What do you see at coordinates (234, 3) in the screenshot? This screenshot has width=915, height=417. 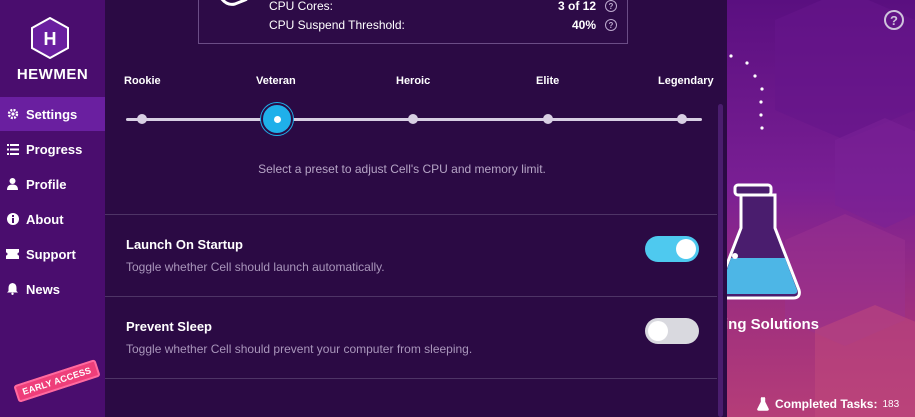 I see `hand-icon` at bounding box center [234, 3].